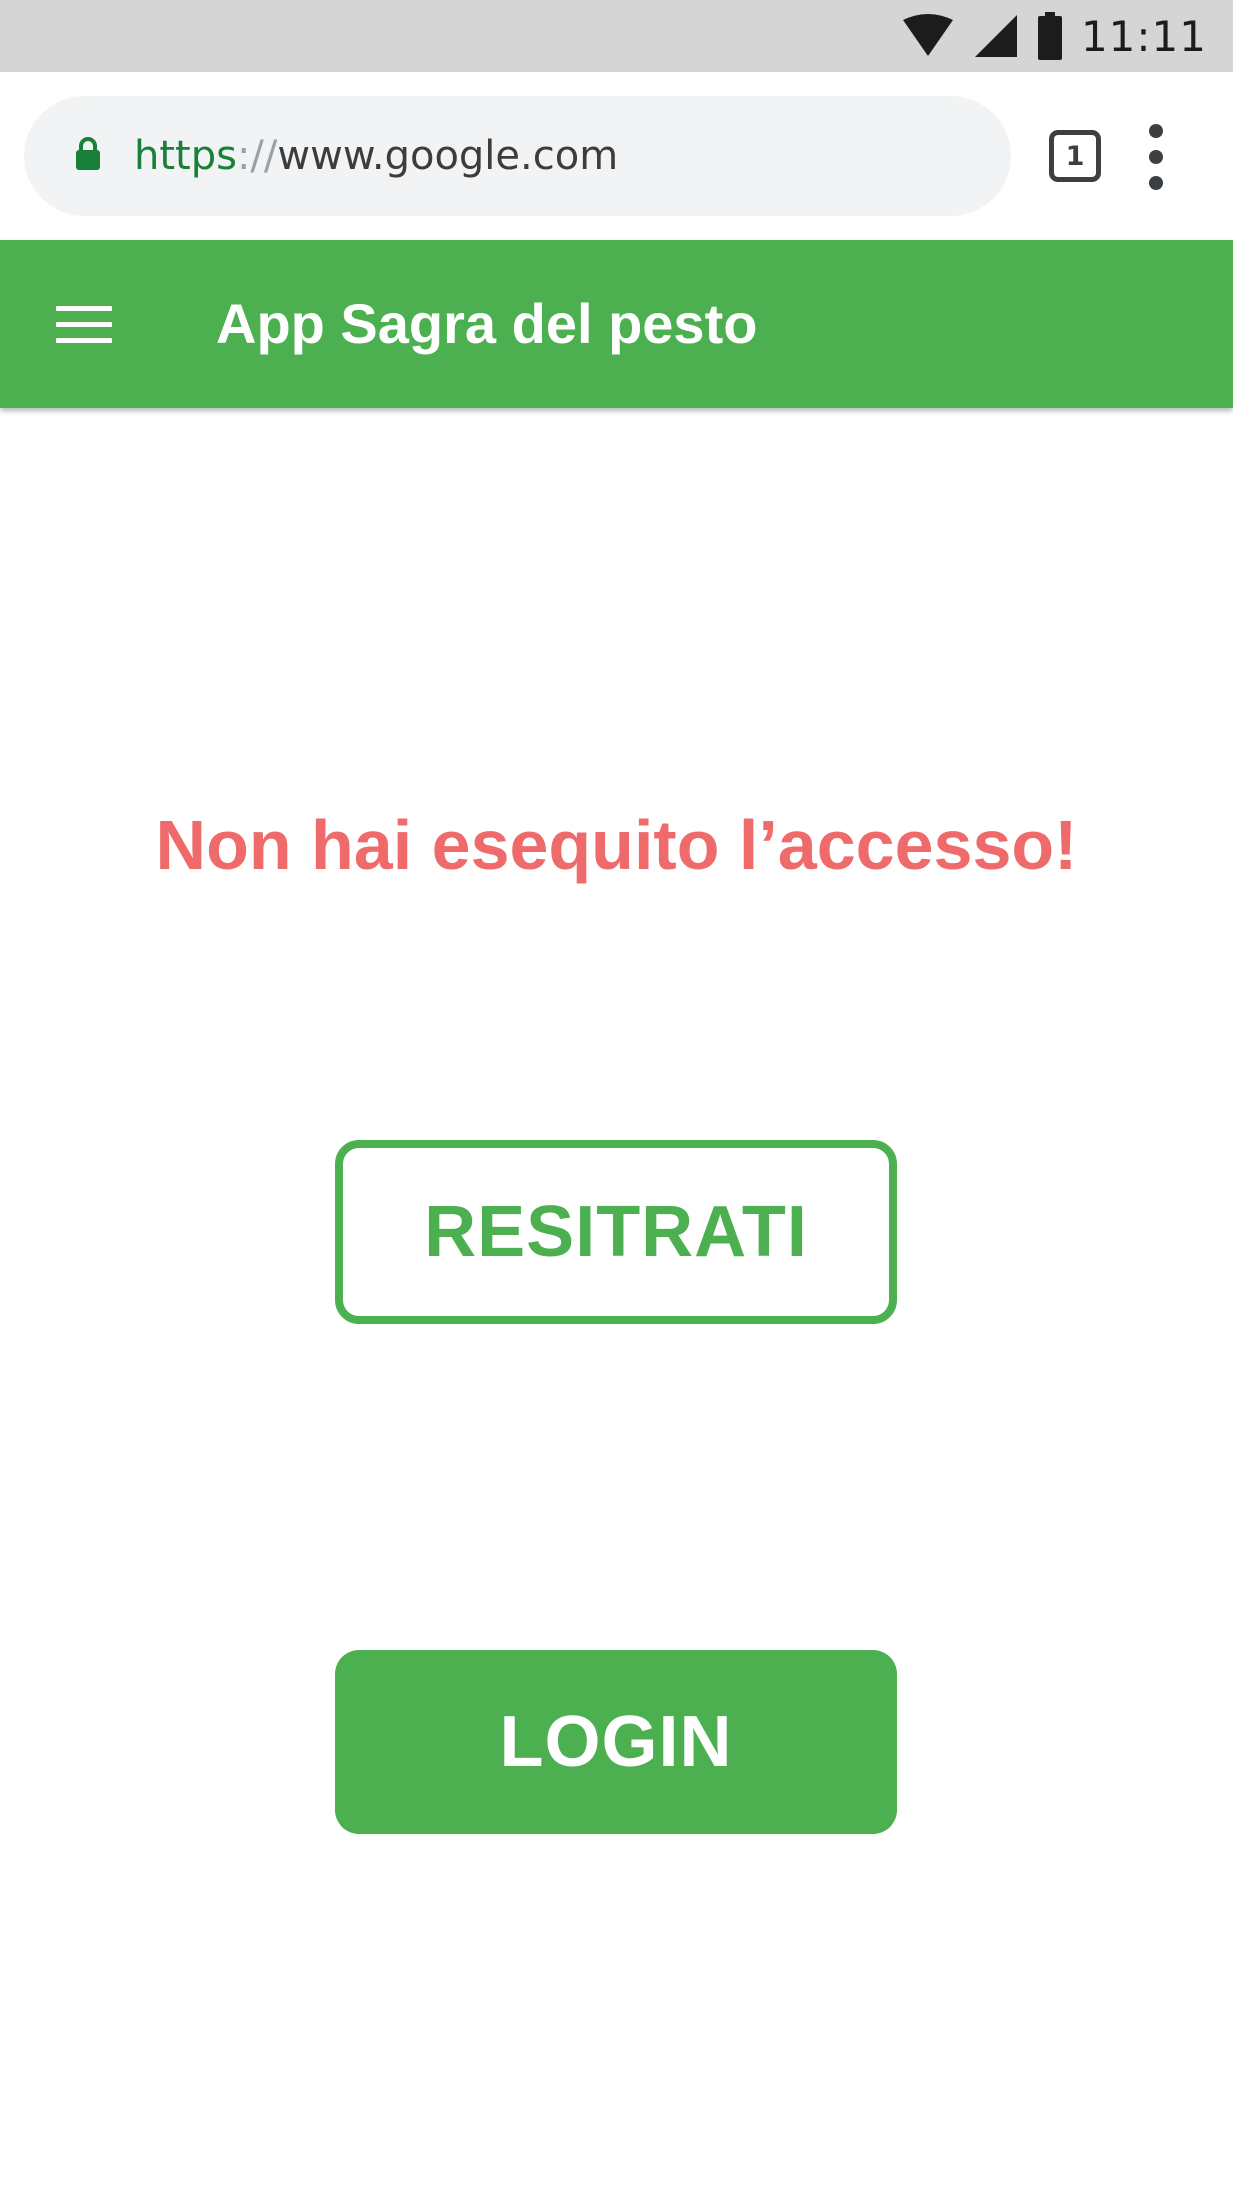  I want to click on status-time: 11:11, so click(1143, 36).